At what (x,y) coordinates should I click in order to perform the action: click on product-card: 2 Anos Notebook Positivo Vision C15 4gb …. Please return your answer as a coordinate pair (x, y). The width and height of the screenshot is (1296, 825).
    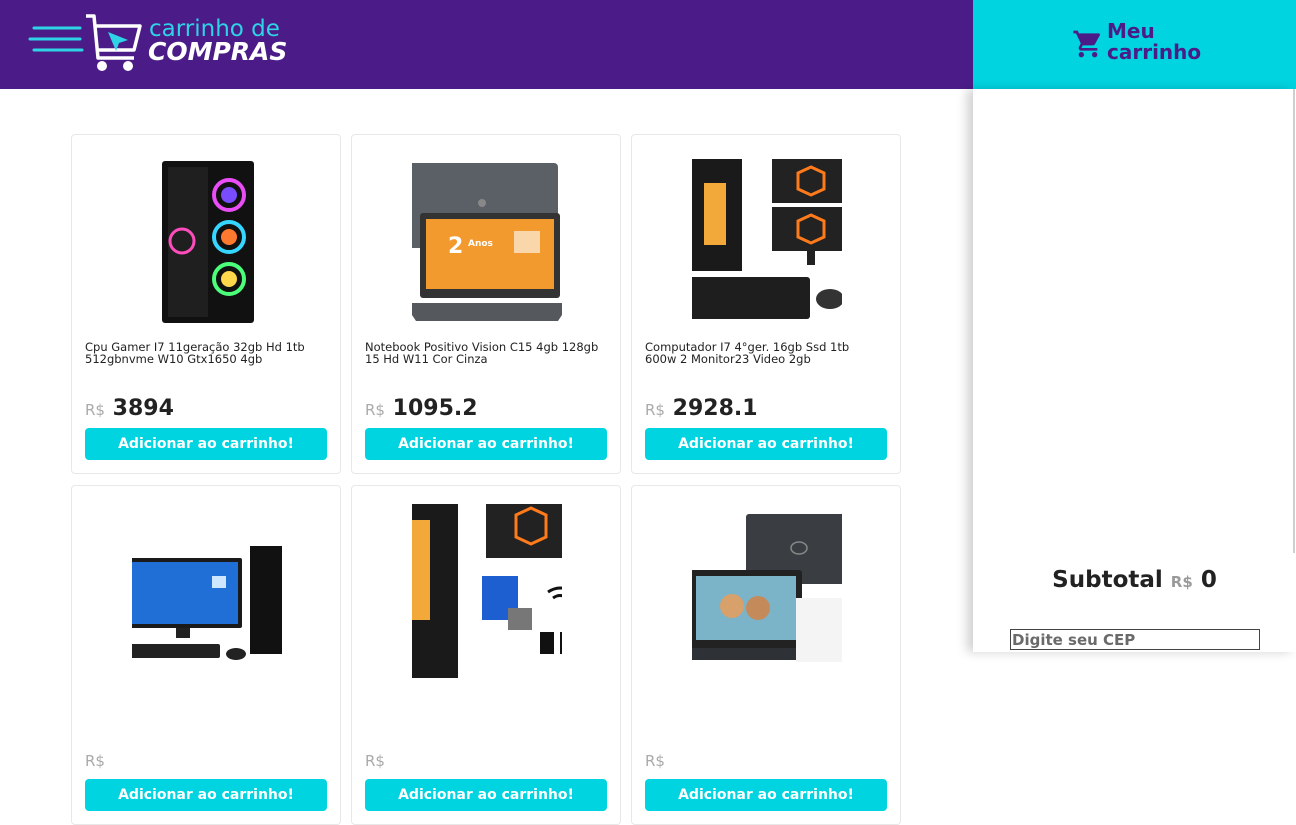
    Looking at the image, I should click on (486, 304).